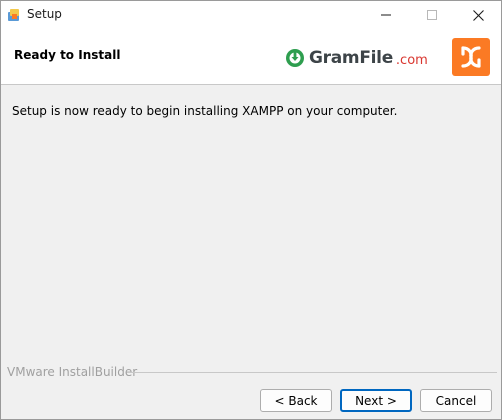  Describe the element at coordinates (14, 15) in the screenshot. I see `xampp-setup-icon` at that location.